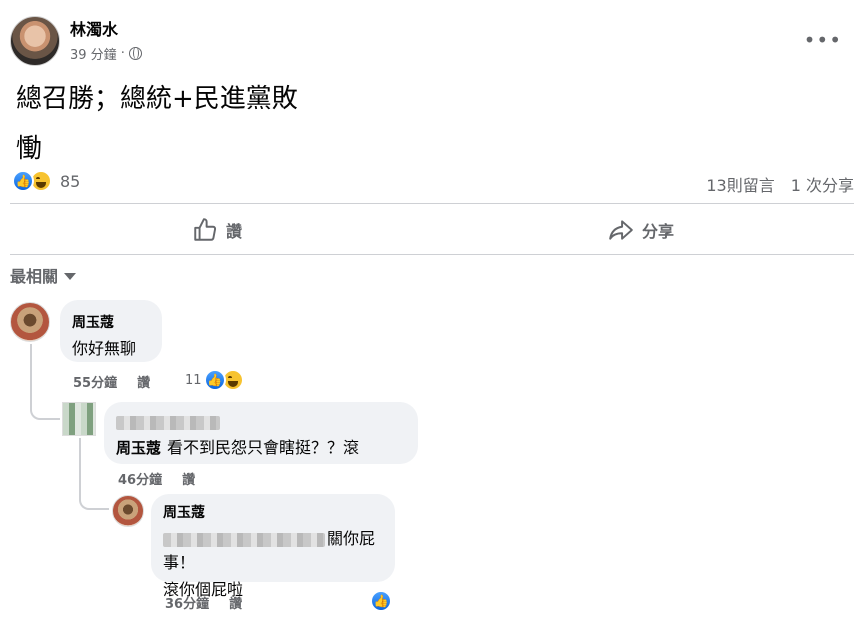  I want to click on reply-thread-line, so click(45, 382).